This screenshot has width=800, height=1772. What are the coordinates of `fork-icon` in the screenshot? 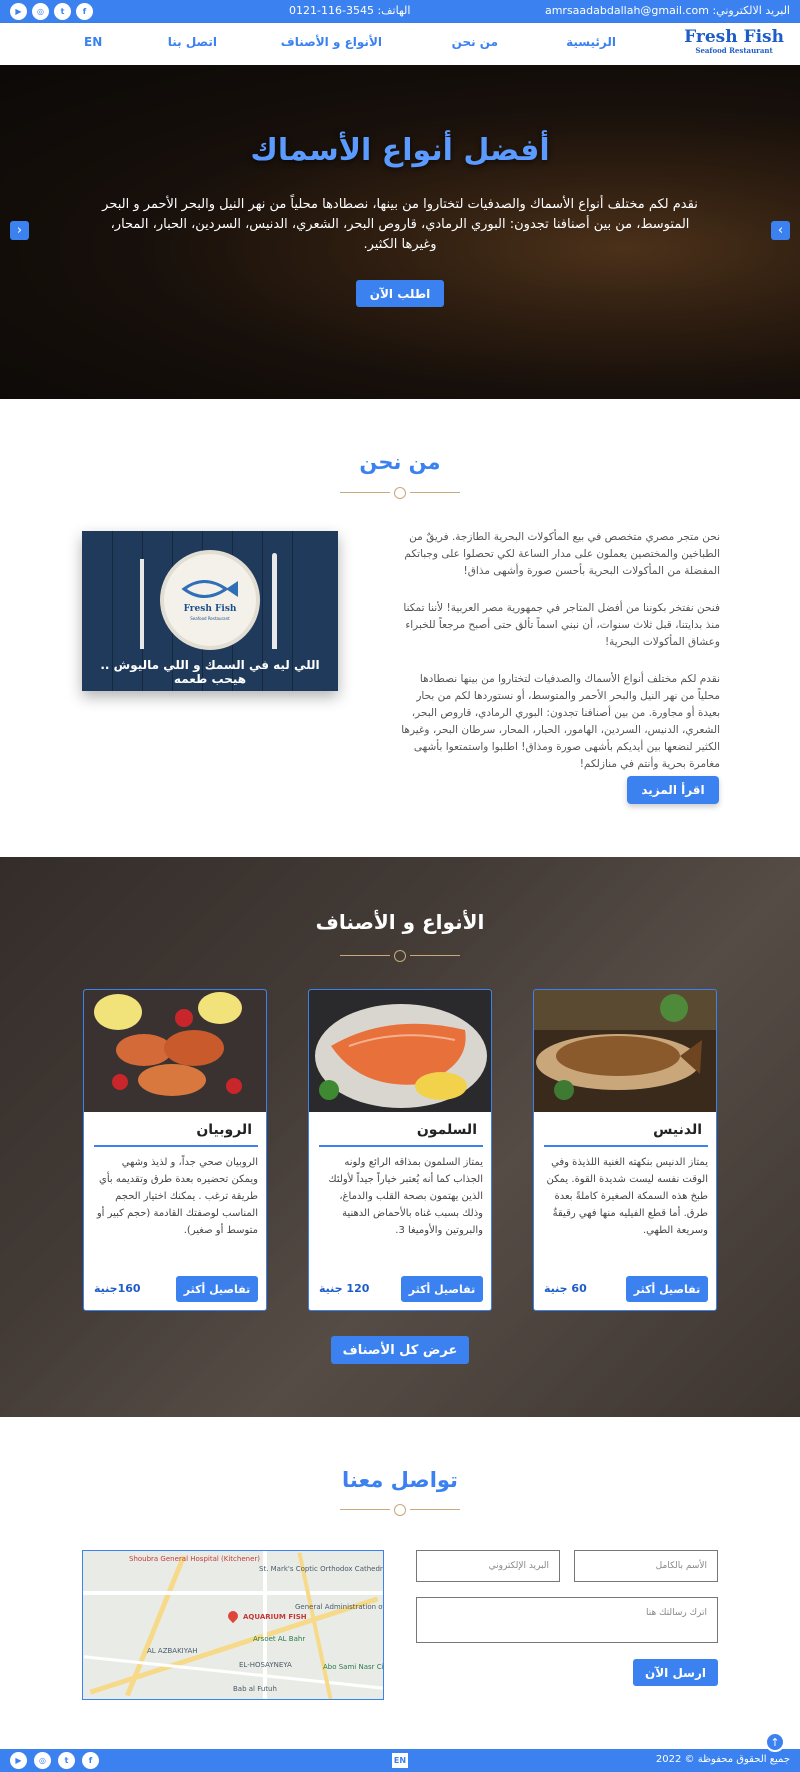 It's located at (142, 604).